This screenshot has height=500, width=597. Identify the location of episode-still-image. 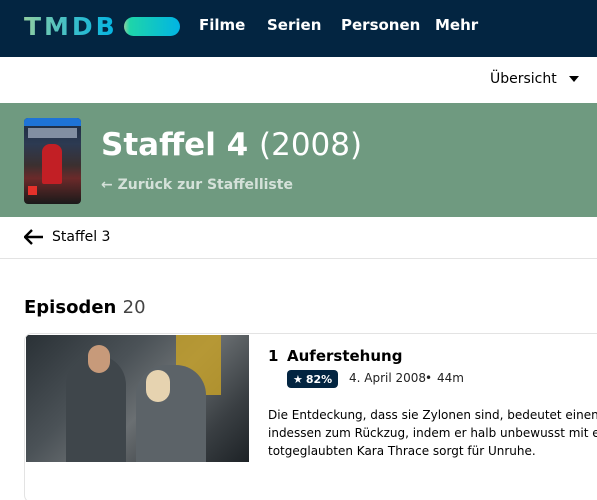
(137, 398).